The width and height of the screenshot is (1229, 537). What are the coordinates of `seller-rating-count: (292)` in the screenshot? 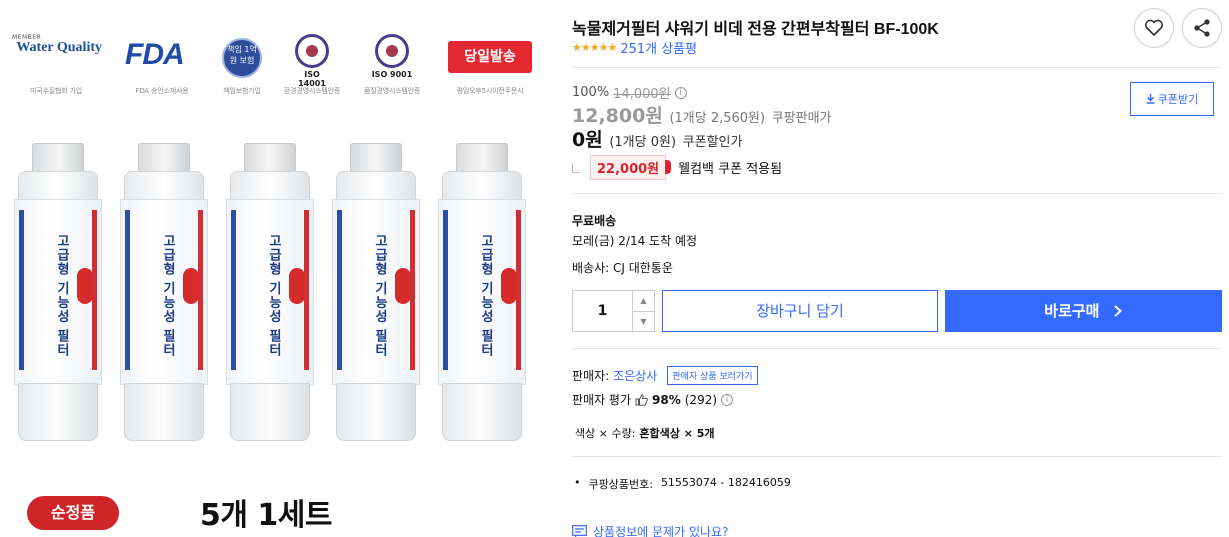 It's located at (701, 399).